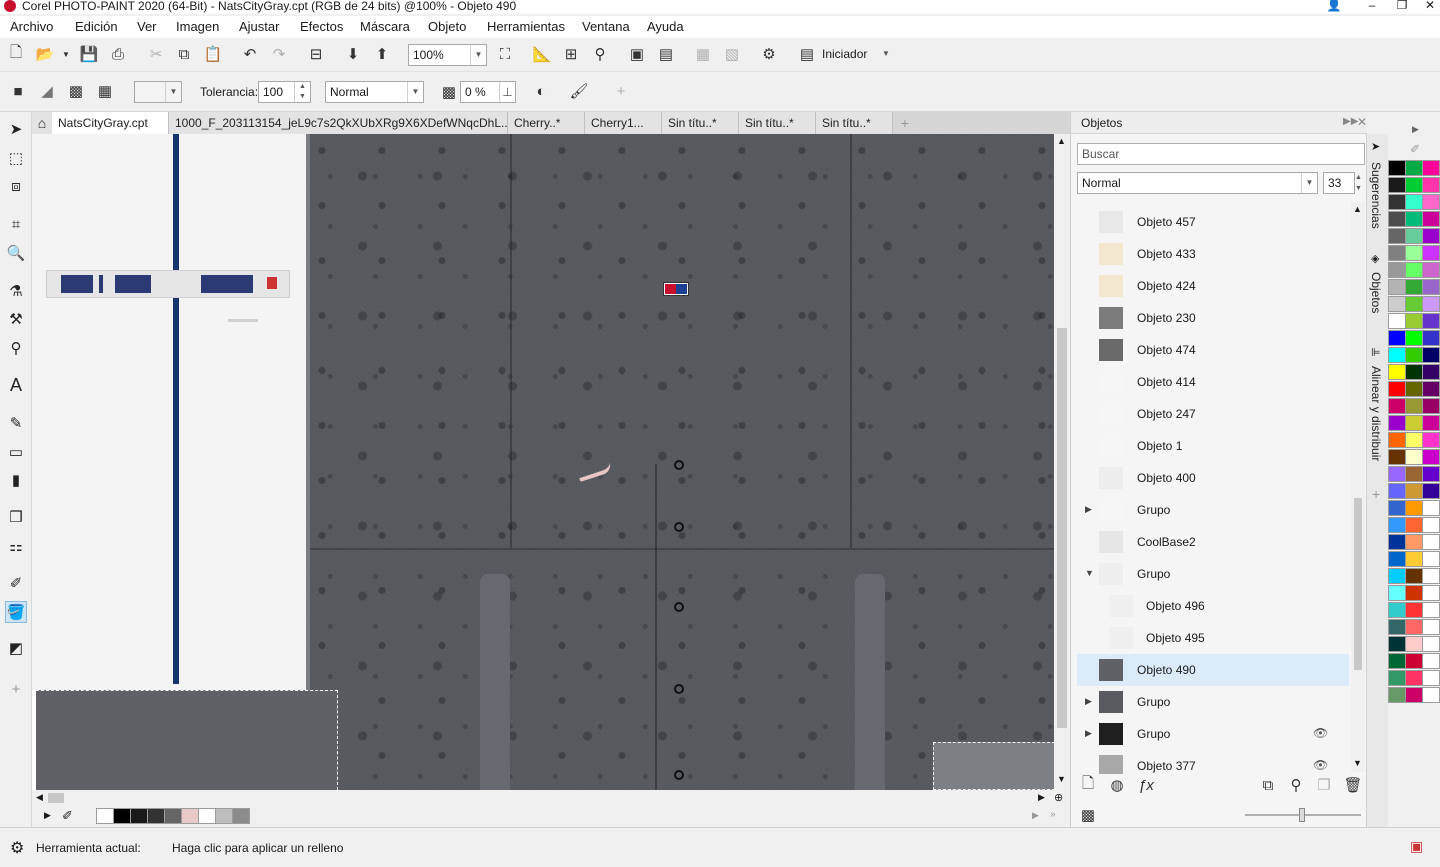  Describe the element at coordinates (382, 54) in the screenshot. I see `export-icon: ⬆` at that location.